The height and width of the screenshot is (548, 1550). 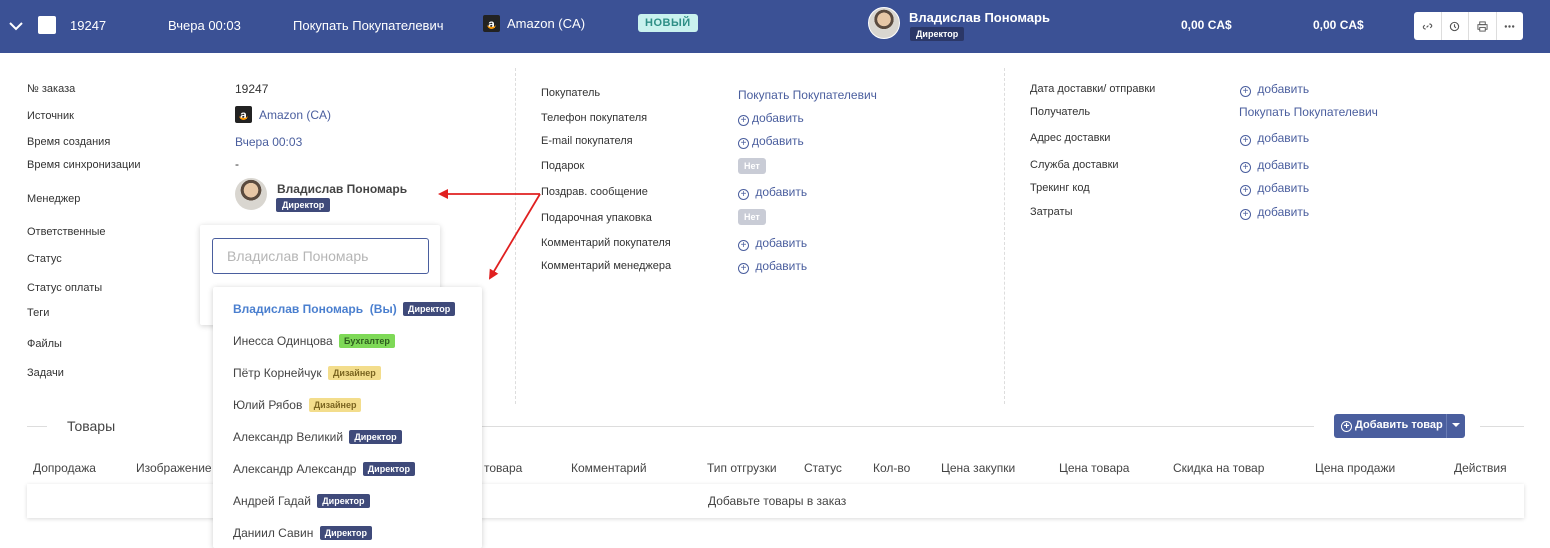 I want to click on manager-option: Даниил Савин Директор, so click(x=302, y=533).